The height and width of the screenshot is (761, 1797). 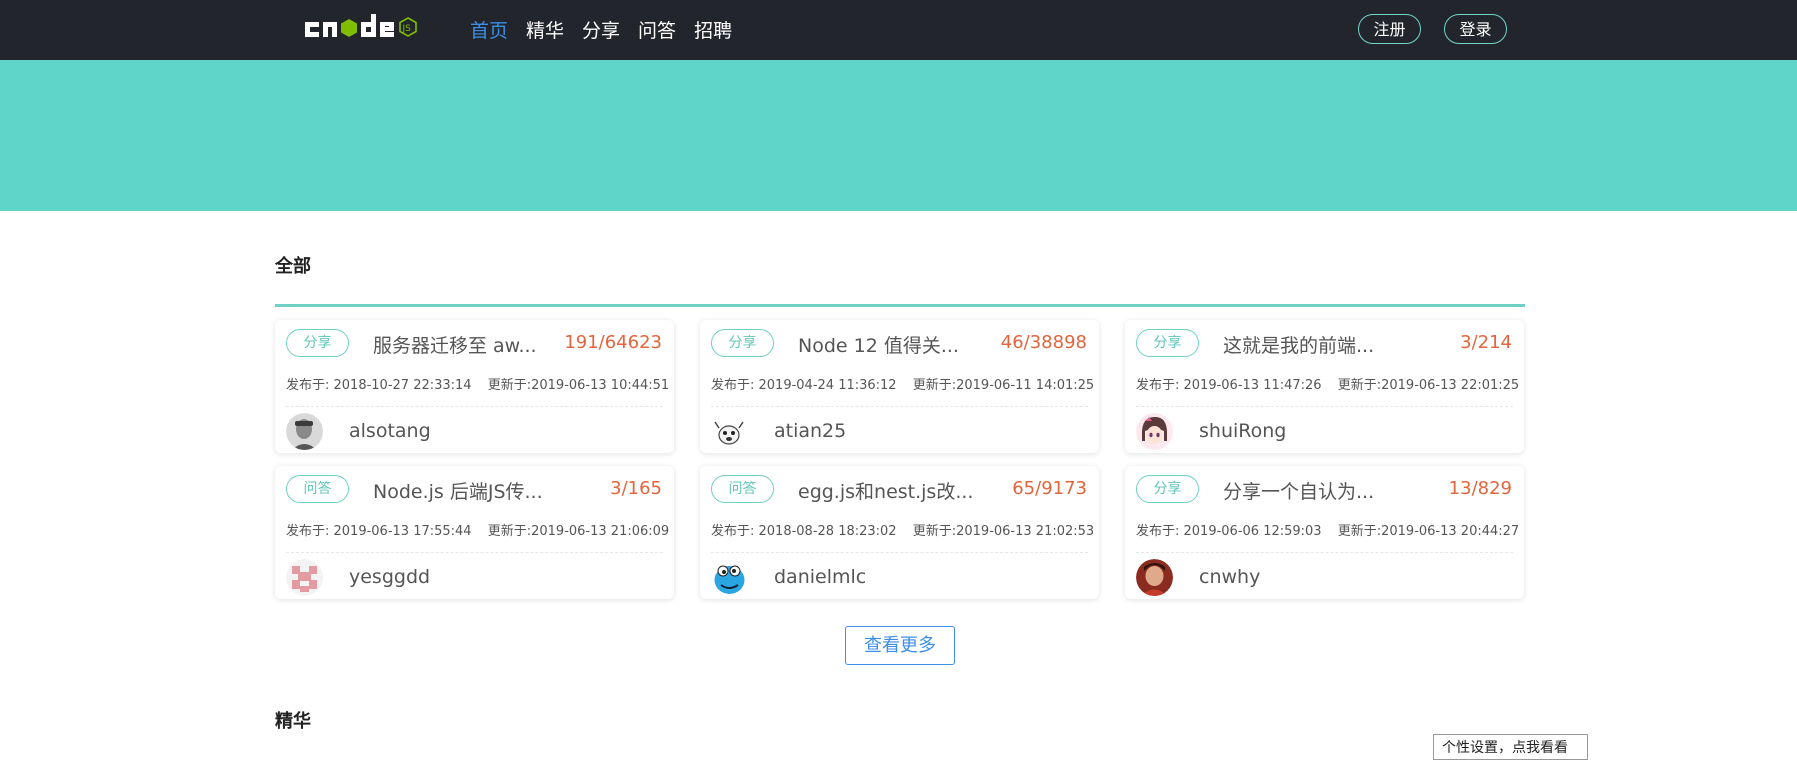 I want to click on author-name: yesggdd, so click(x=389, y=577).